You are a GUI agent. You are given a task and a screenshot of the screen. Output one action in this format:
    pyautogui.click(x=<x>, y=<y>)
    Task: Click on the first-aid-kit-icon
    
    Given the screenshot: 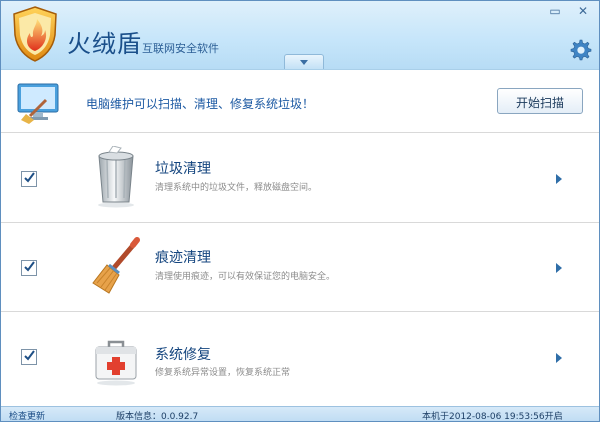 What is the action you would take?
    pyautogui.click(x=116, y=363)
    